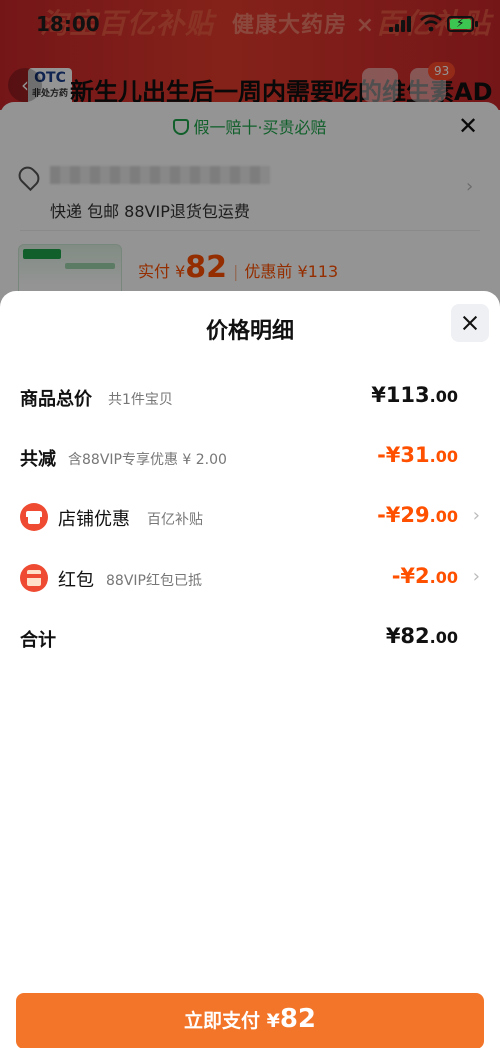 This screenshot has width=500, height=1048. I want to click on row-value: ¥113.00, so click(414, 395).